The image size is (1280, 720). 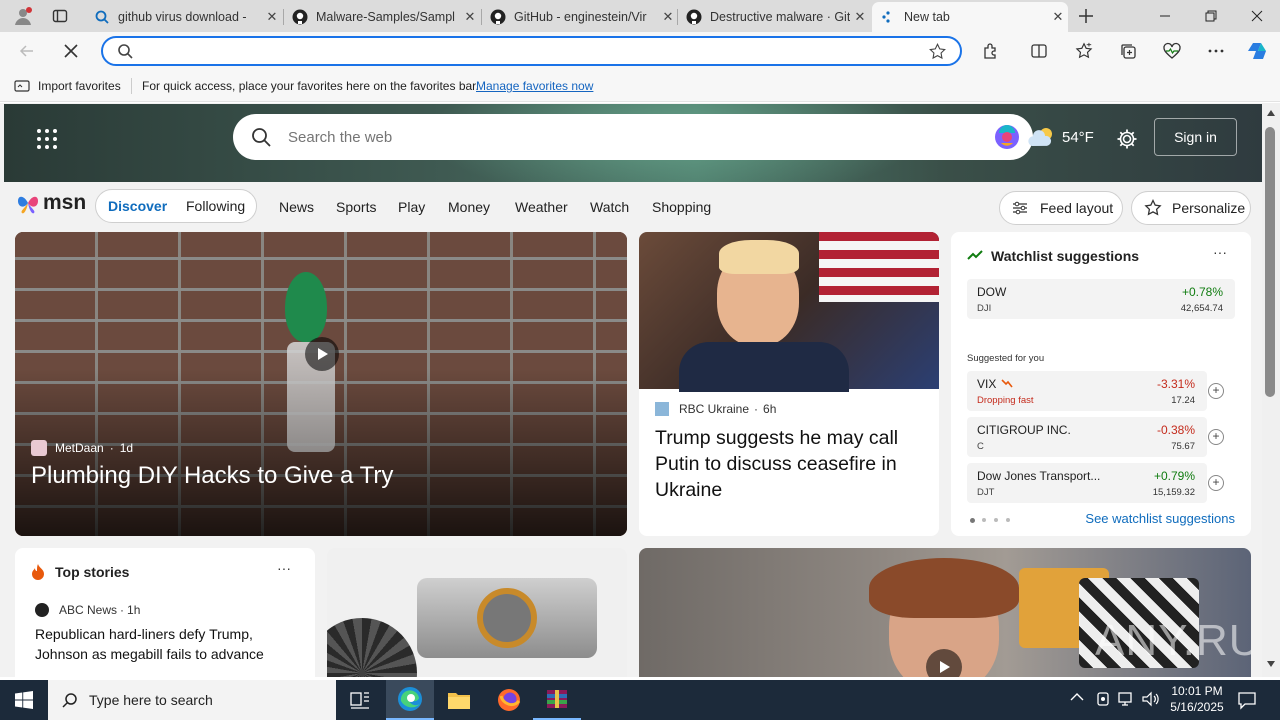 What do you see at coordinates (360, 700) in the screenshot?
I see `task-view-button` at bounding box center [360, 700].